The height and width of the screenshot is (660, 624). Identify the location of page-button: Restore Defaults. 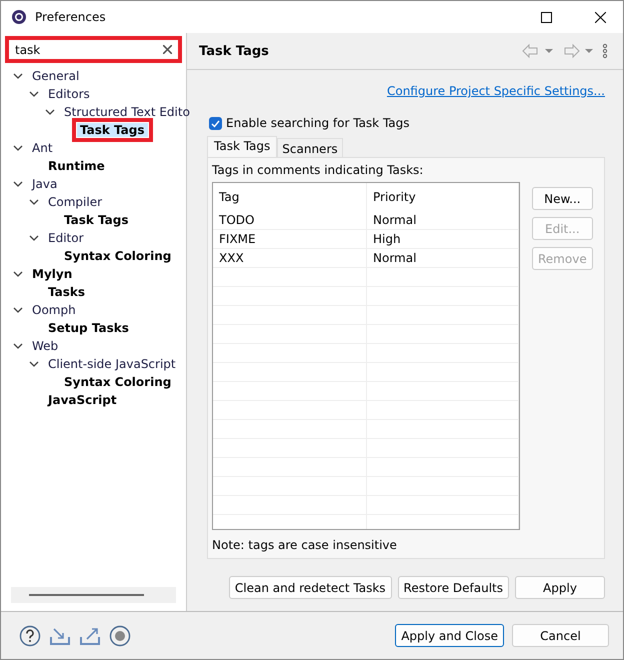
(453, 587).